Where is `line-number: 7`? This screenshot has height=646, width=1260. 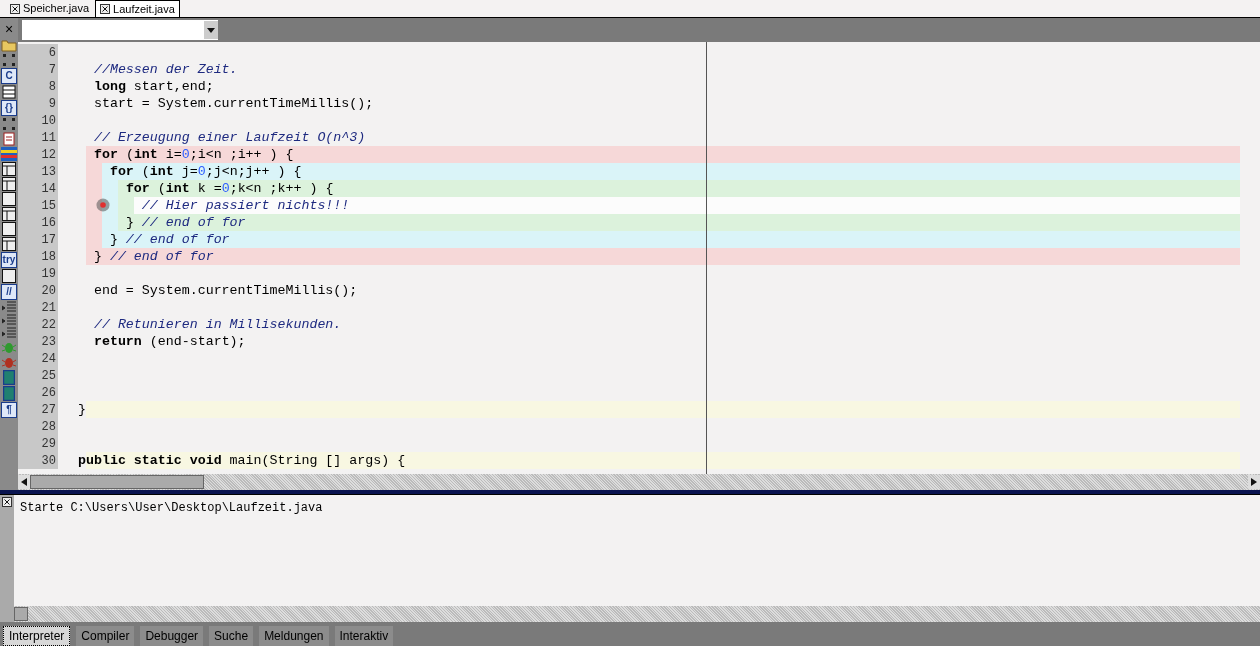 line-number: 7 is located at coordinates (38, 69).